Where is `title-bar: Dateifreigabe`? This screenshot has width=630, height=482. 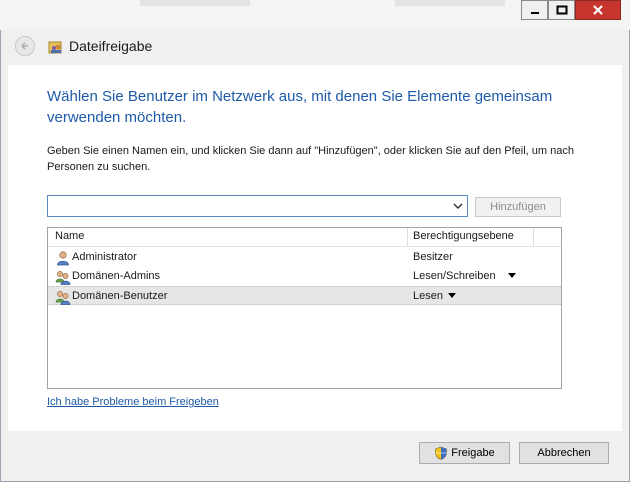 title-bar: Dateifreigabe is located at coordinates (315, 47).